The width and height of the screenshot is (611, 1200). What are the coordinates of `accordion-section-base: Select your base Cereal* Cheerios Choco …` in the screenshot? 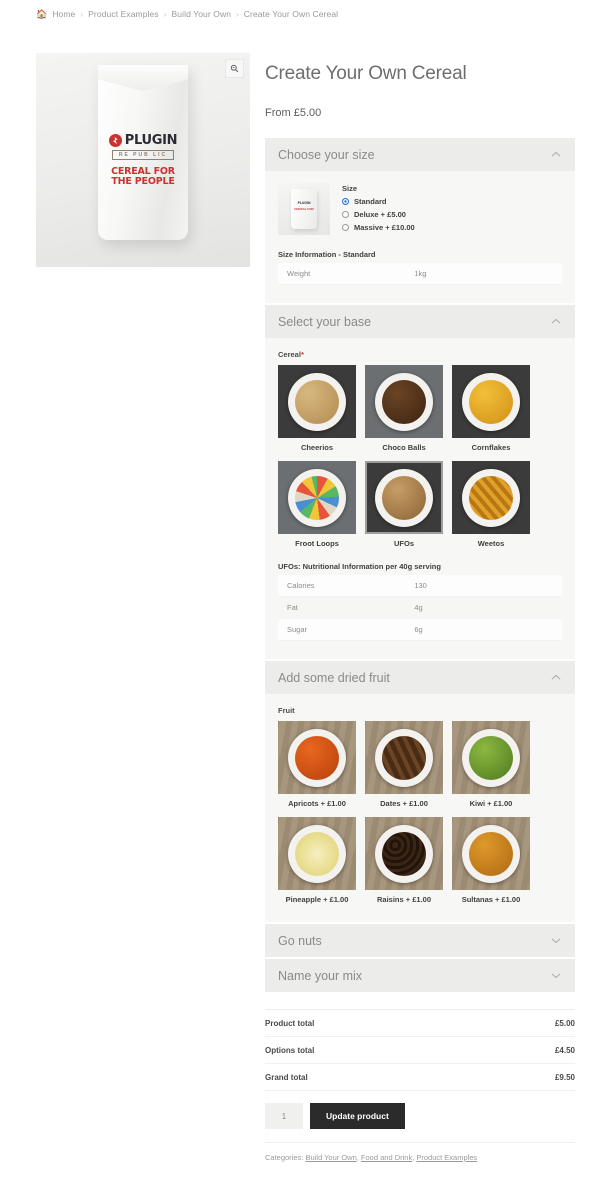 It's located at (420, 482).